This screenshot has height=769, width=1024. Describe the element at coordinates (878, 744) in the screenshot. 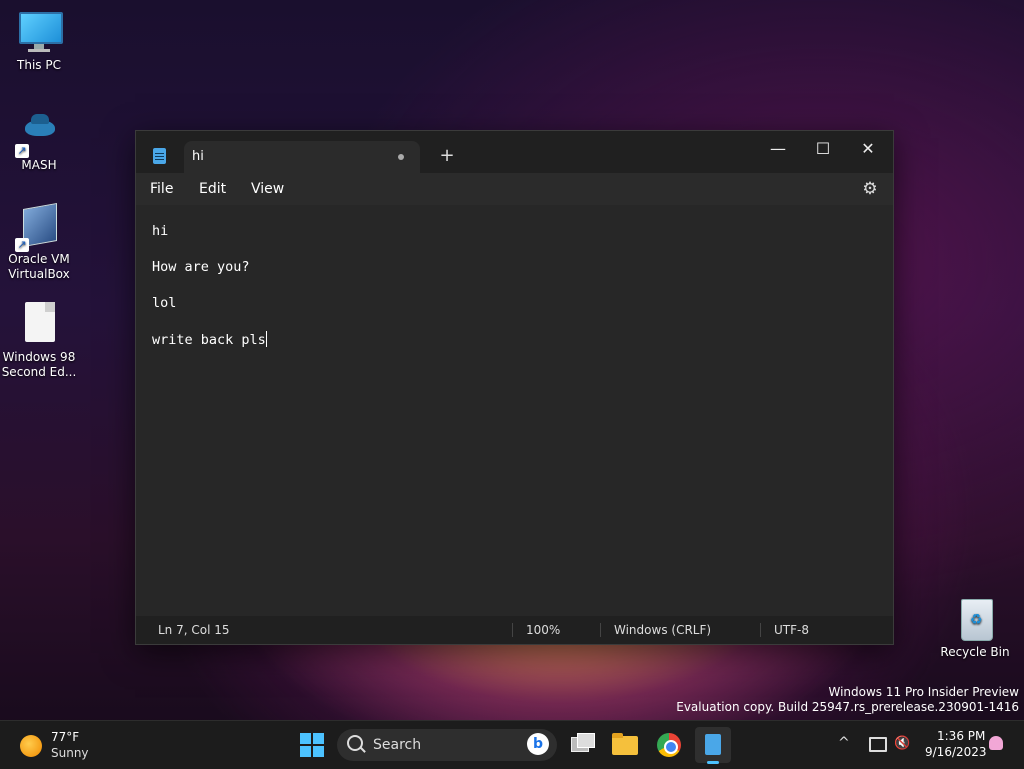

I see `network-icon` at that location.